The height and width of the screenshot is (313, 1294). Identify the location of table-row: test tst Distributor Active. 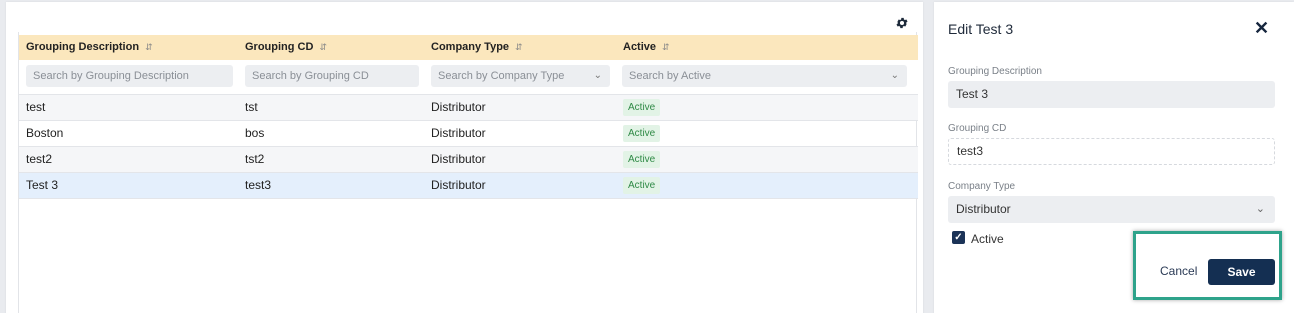
(468, 107).